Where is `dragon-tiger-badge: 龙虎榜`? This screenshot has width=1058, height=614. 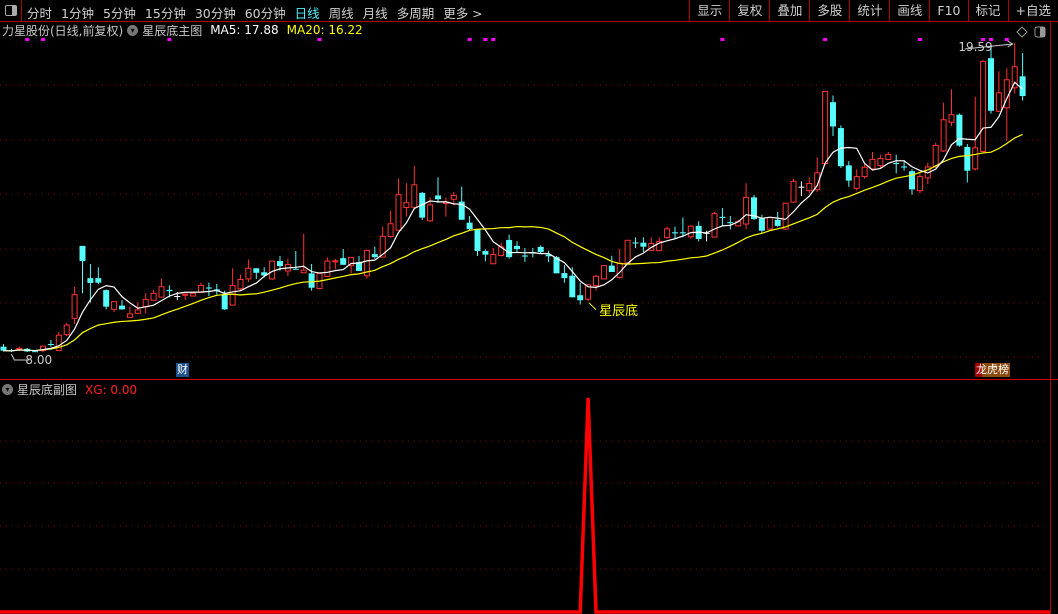
dragon-tiger-badge: 龙虎榜 is located at coordinates (992, 370).